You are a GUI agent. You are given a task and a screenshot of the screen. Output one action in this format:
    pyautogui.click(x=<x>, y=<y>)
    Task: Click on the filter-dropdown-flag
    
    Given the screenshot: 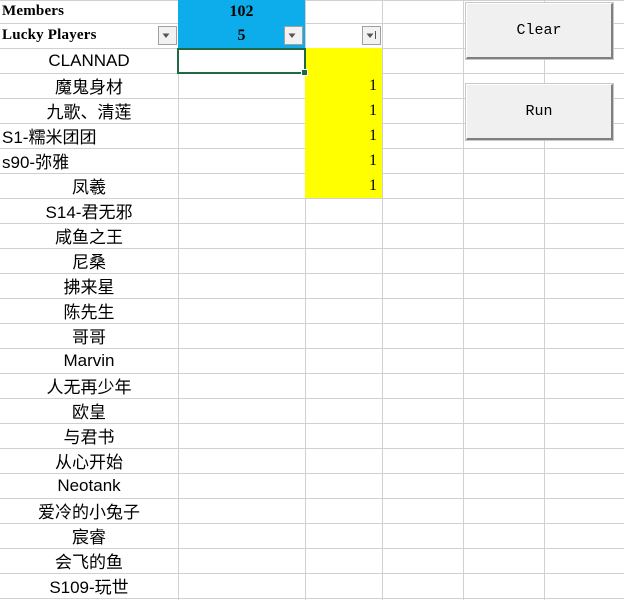 What is the action you would take?
    pyautogui.click(x=371, y=35)
    